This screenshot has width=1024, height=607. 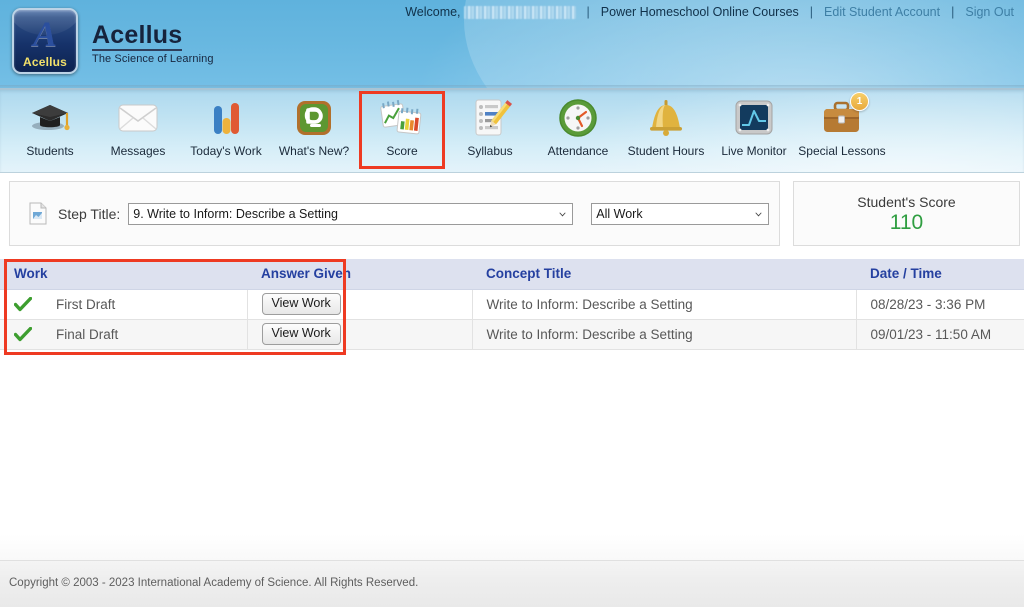 I want to click on cell-date-time: 08/28/23 - 3:36 PM, so click(x=939, y=304).